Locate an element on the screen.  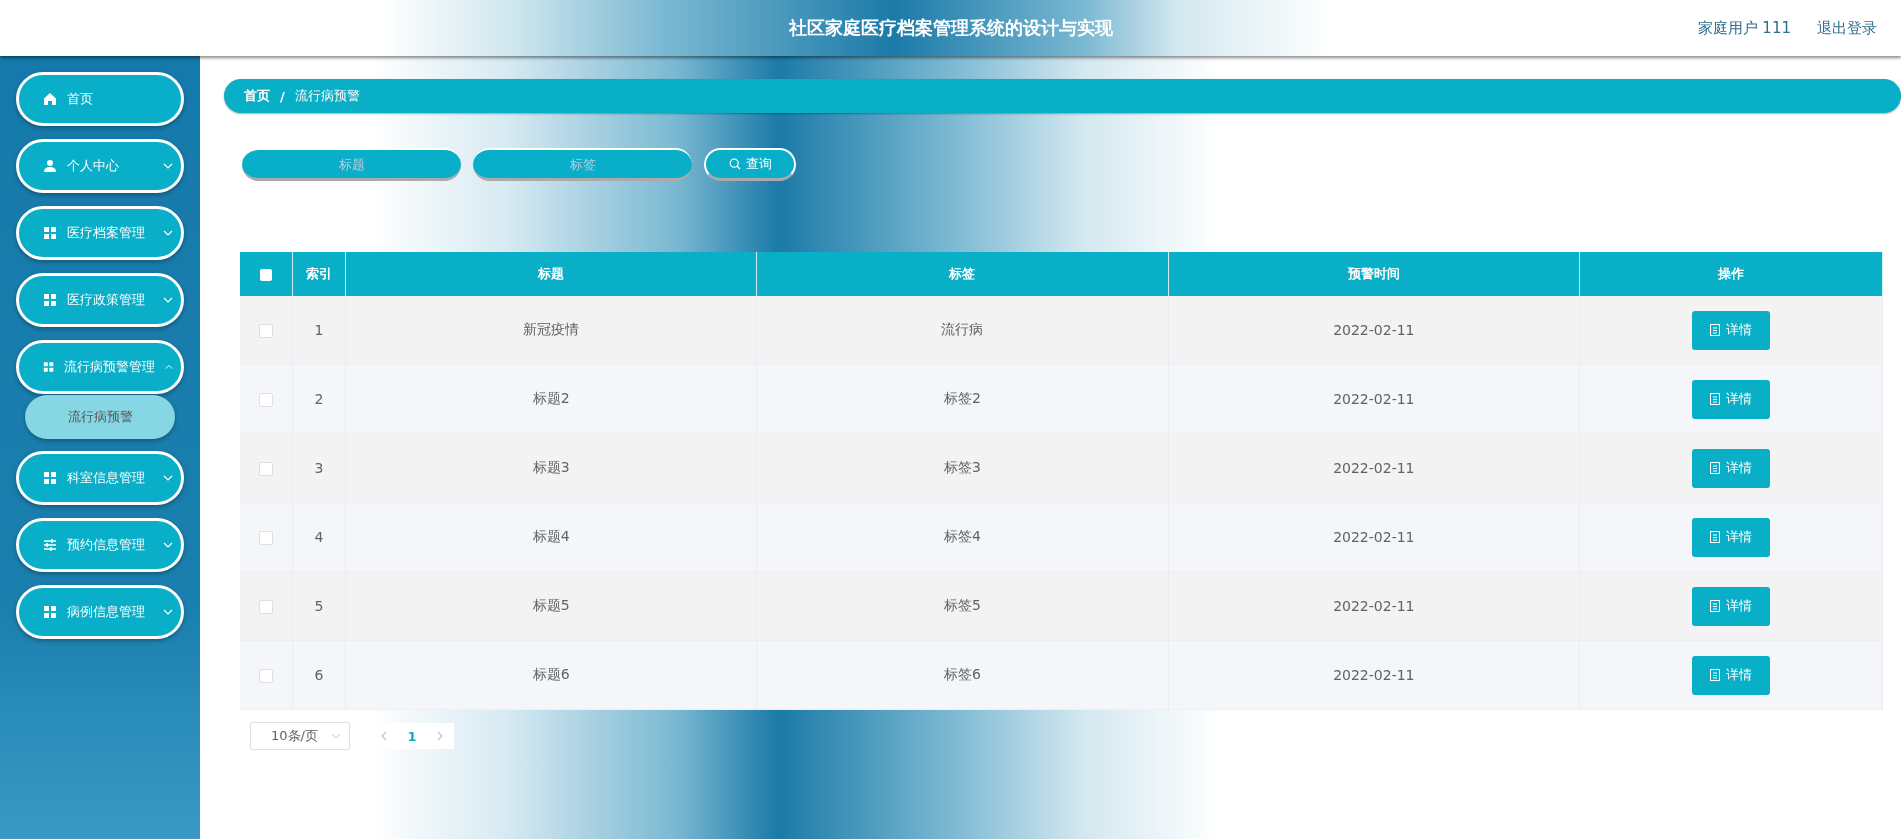
table-cell: 标题3 is located at coordinates (551, 468).